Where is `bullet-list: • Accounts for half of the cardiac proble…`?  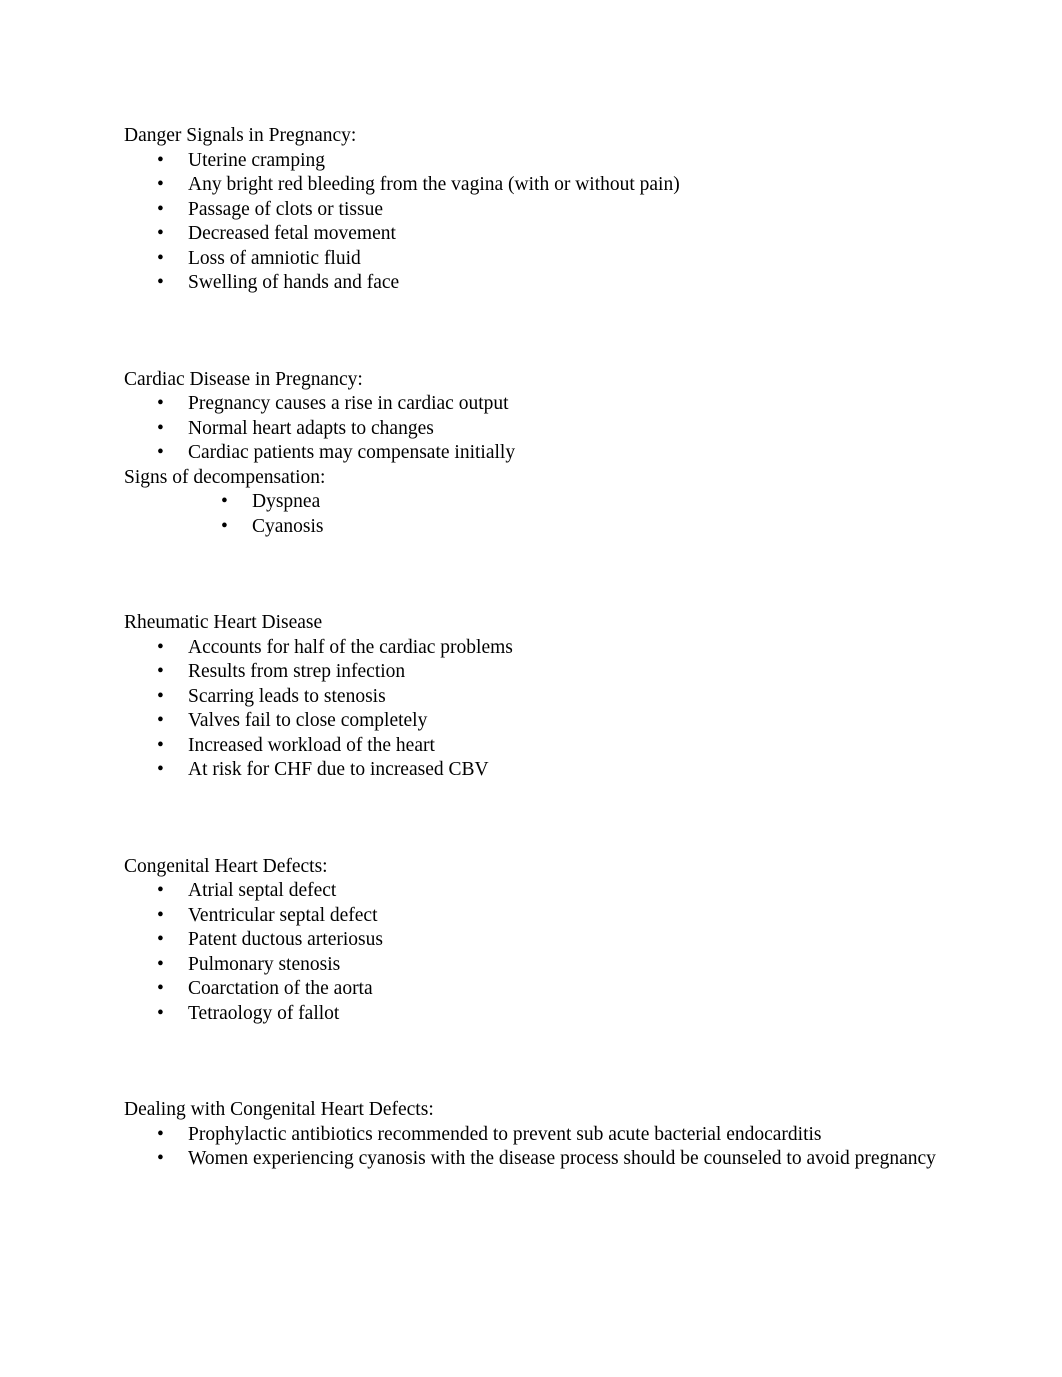
bullet-list: • Accounts for half of the cardiac proble… is located at coordinates (543, 709).